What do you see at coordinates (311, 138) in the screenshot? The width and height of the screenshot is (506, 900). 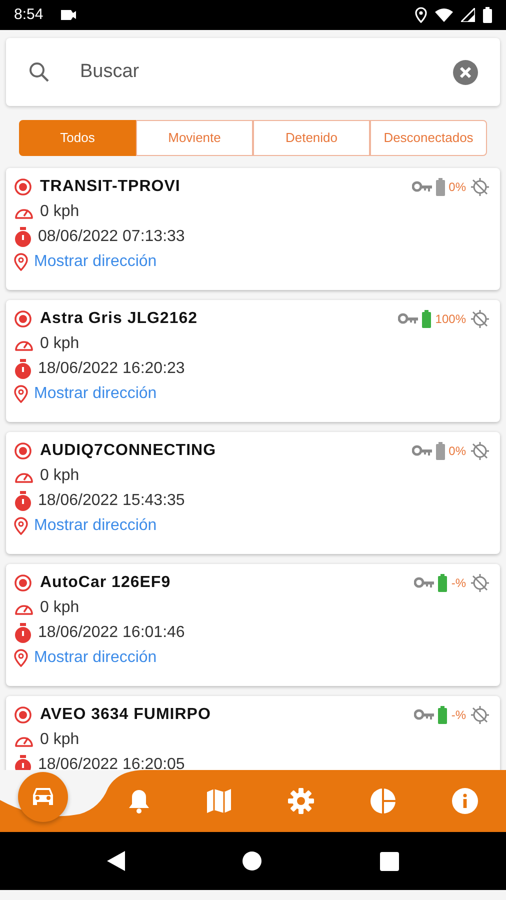 I see `filter-tab: Detenido` at bounding box center [311, 138].